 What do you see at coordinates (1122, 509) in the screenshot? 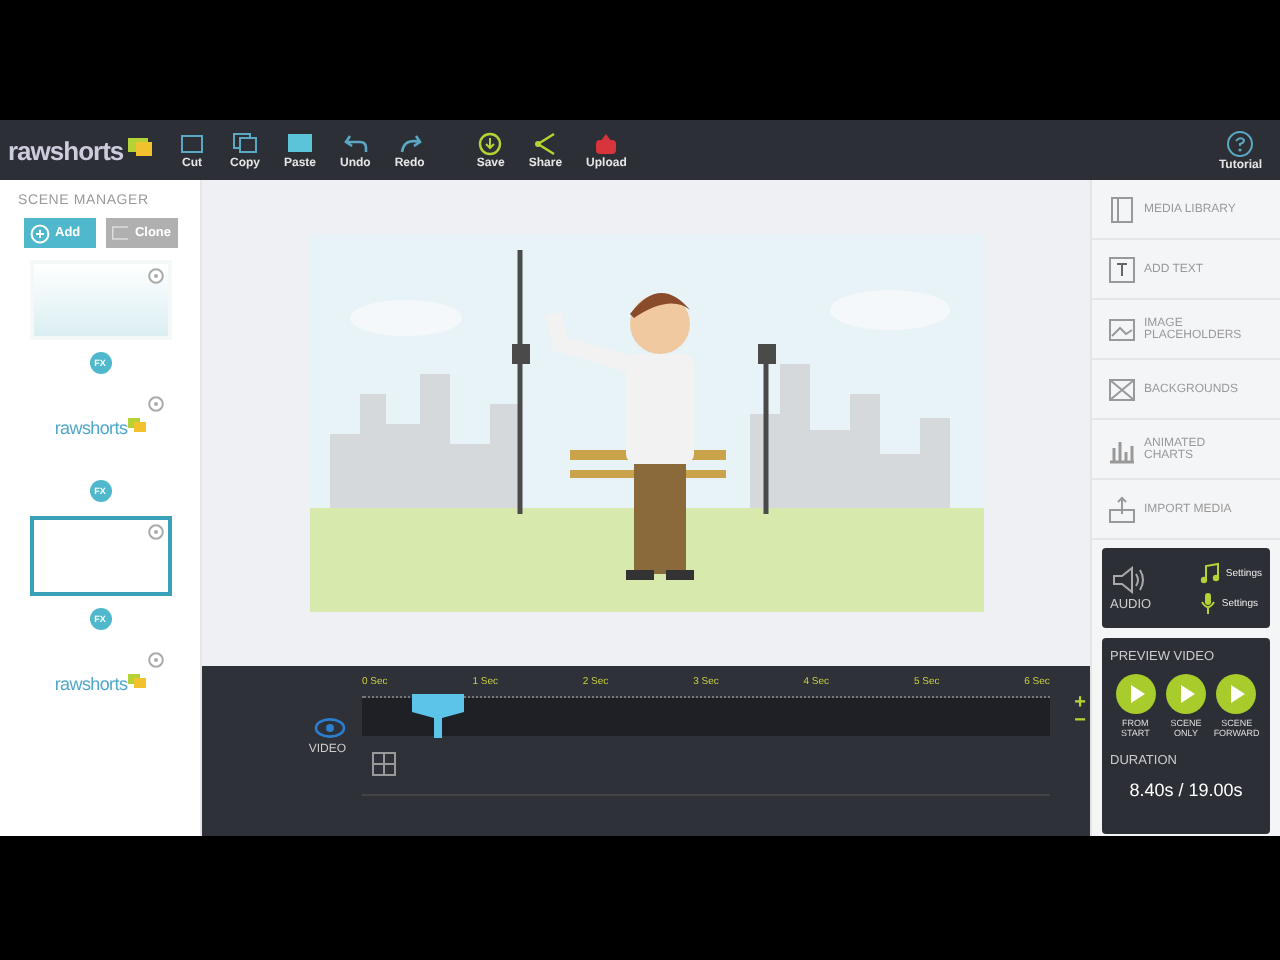
I see `upload-icon` at bounding box center [1122, 509].